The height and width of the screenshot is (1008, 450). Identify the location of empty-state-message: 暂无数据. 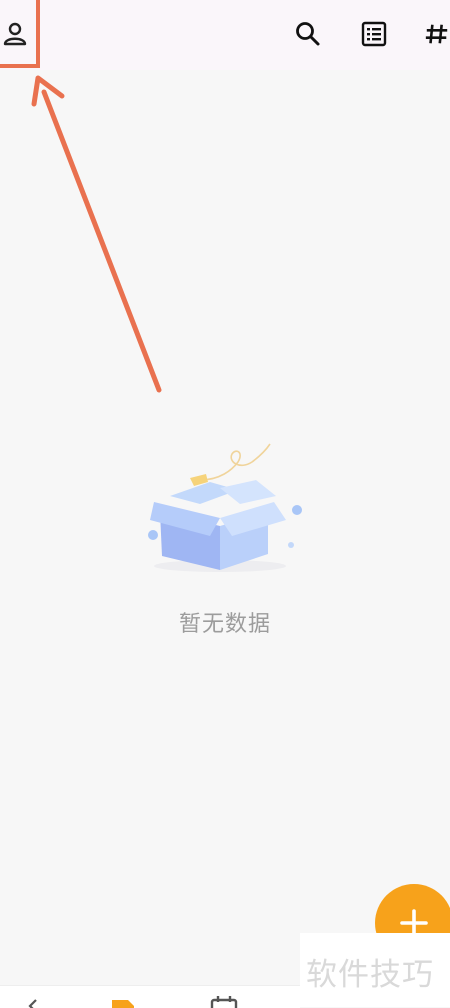
(224, 623).